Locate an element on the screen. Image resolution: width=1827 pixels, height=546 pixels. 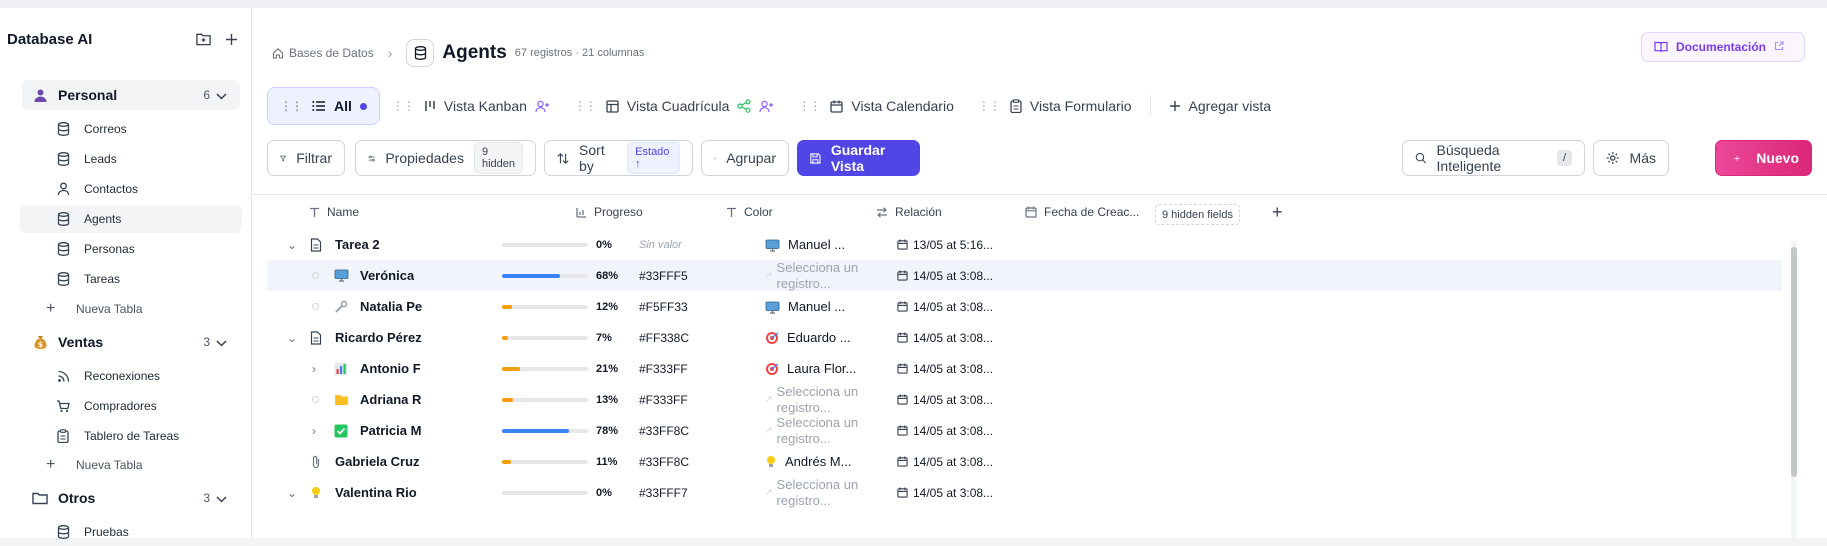
filter-button: Filtrar is located at coordinates (306, 158).